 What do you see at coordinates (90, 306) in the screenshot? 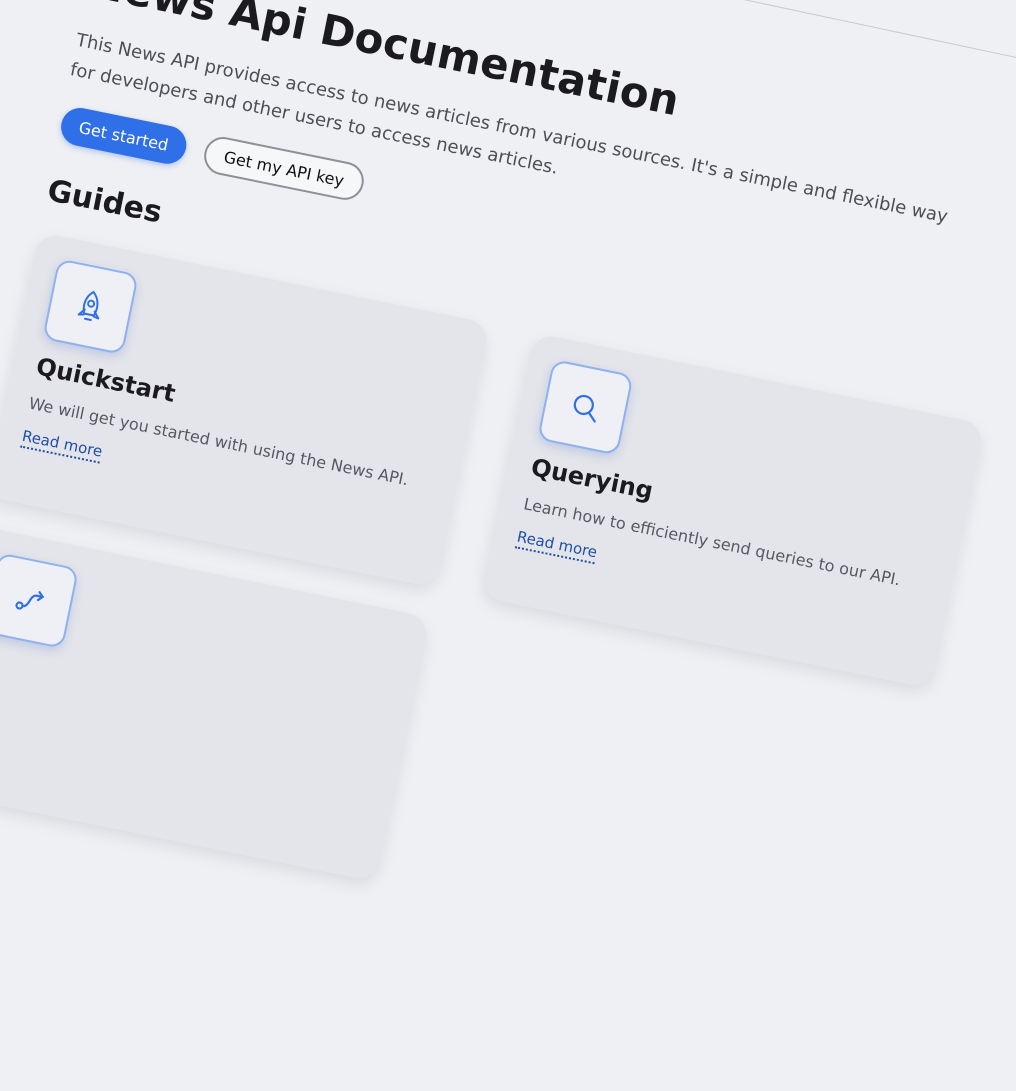
I see `rocket-icon` at bounding box center [90, 306].